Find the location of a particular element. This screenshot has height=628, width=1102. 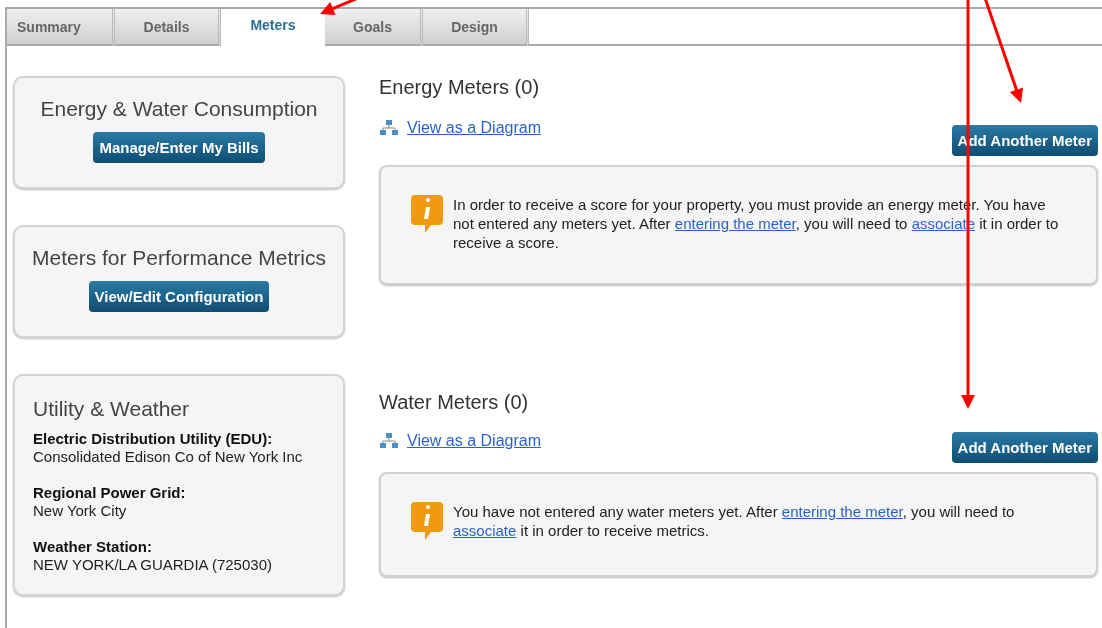

section-heading: Water Meters (0) is located at coordinates (454, 402).